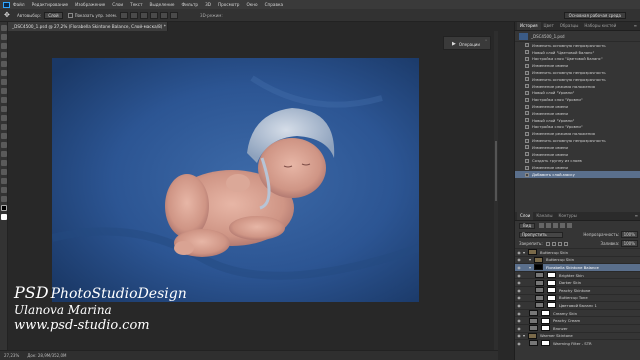 This screenshot has width=640, height=360. I want to click on eyedropper-tool-icon, so click(4, 73).